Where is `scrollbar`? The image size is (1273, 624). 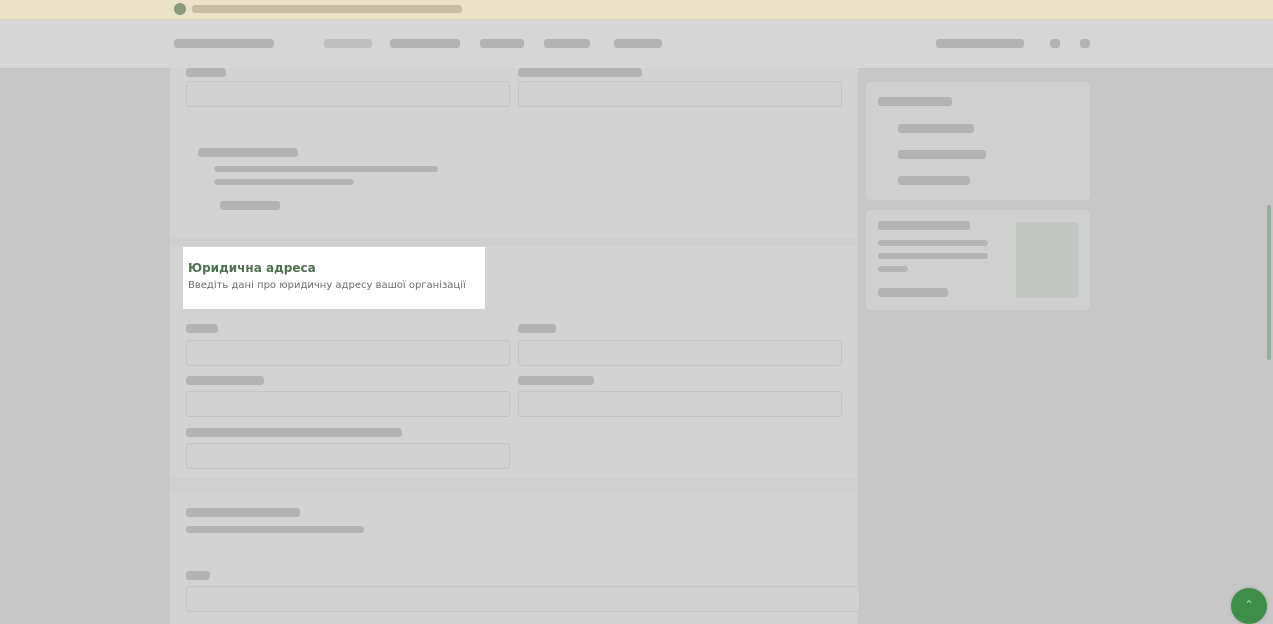 scrollbar is located at coordinates (1269, 282).